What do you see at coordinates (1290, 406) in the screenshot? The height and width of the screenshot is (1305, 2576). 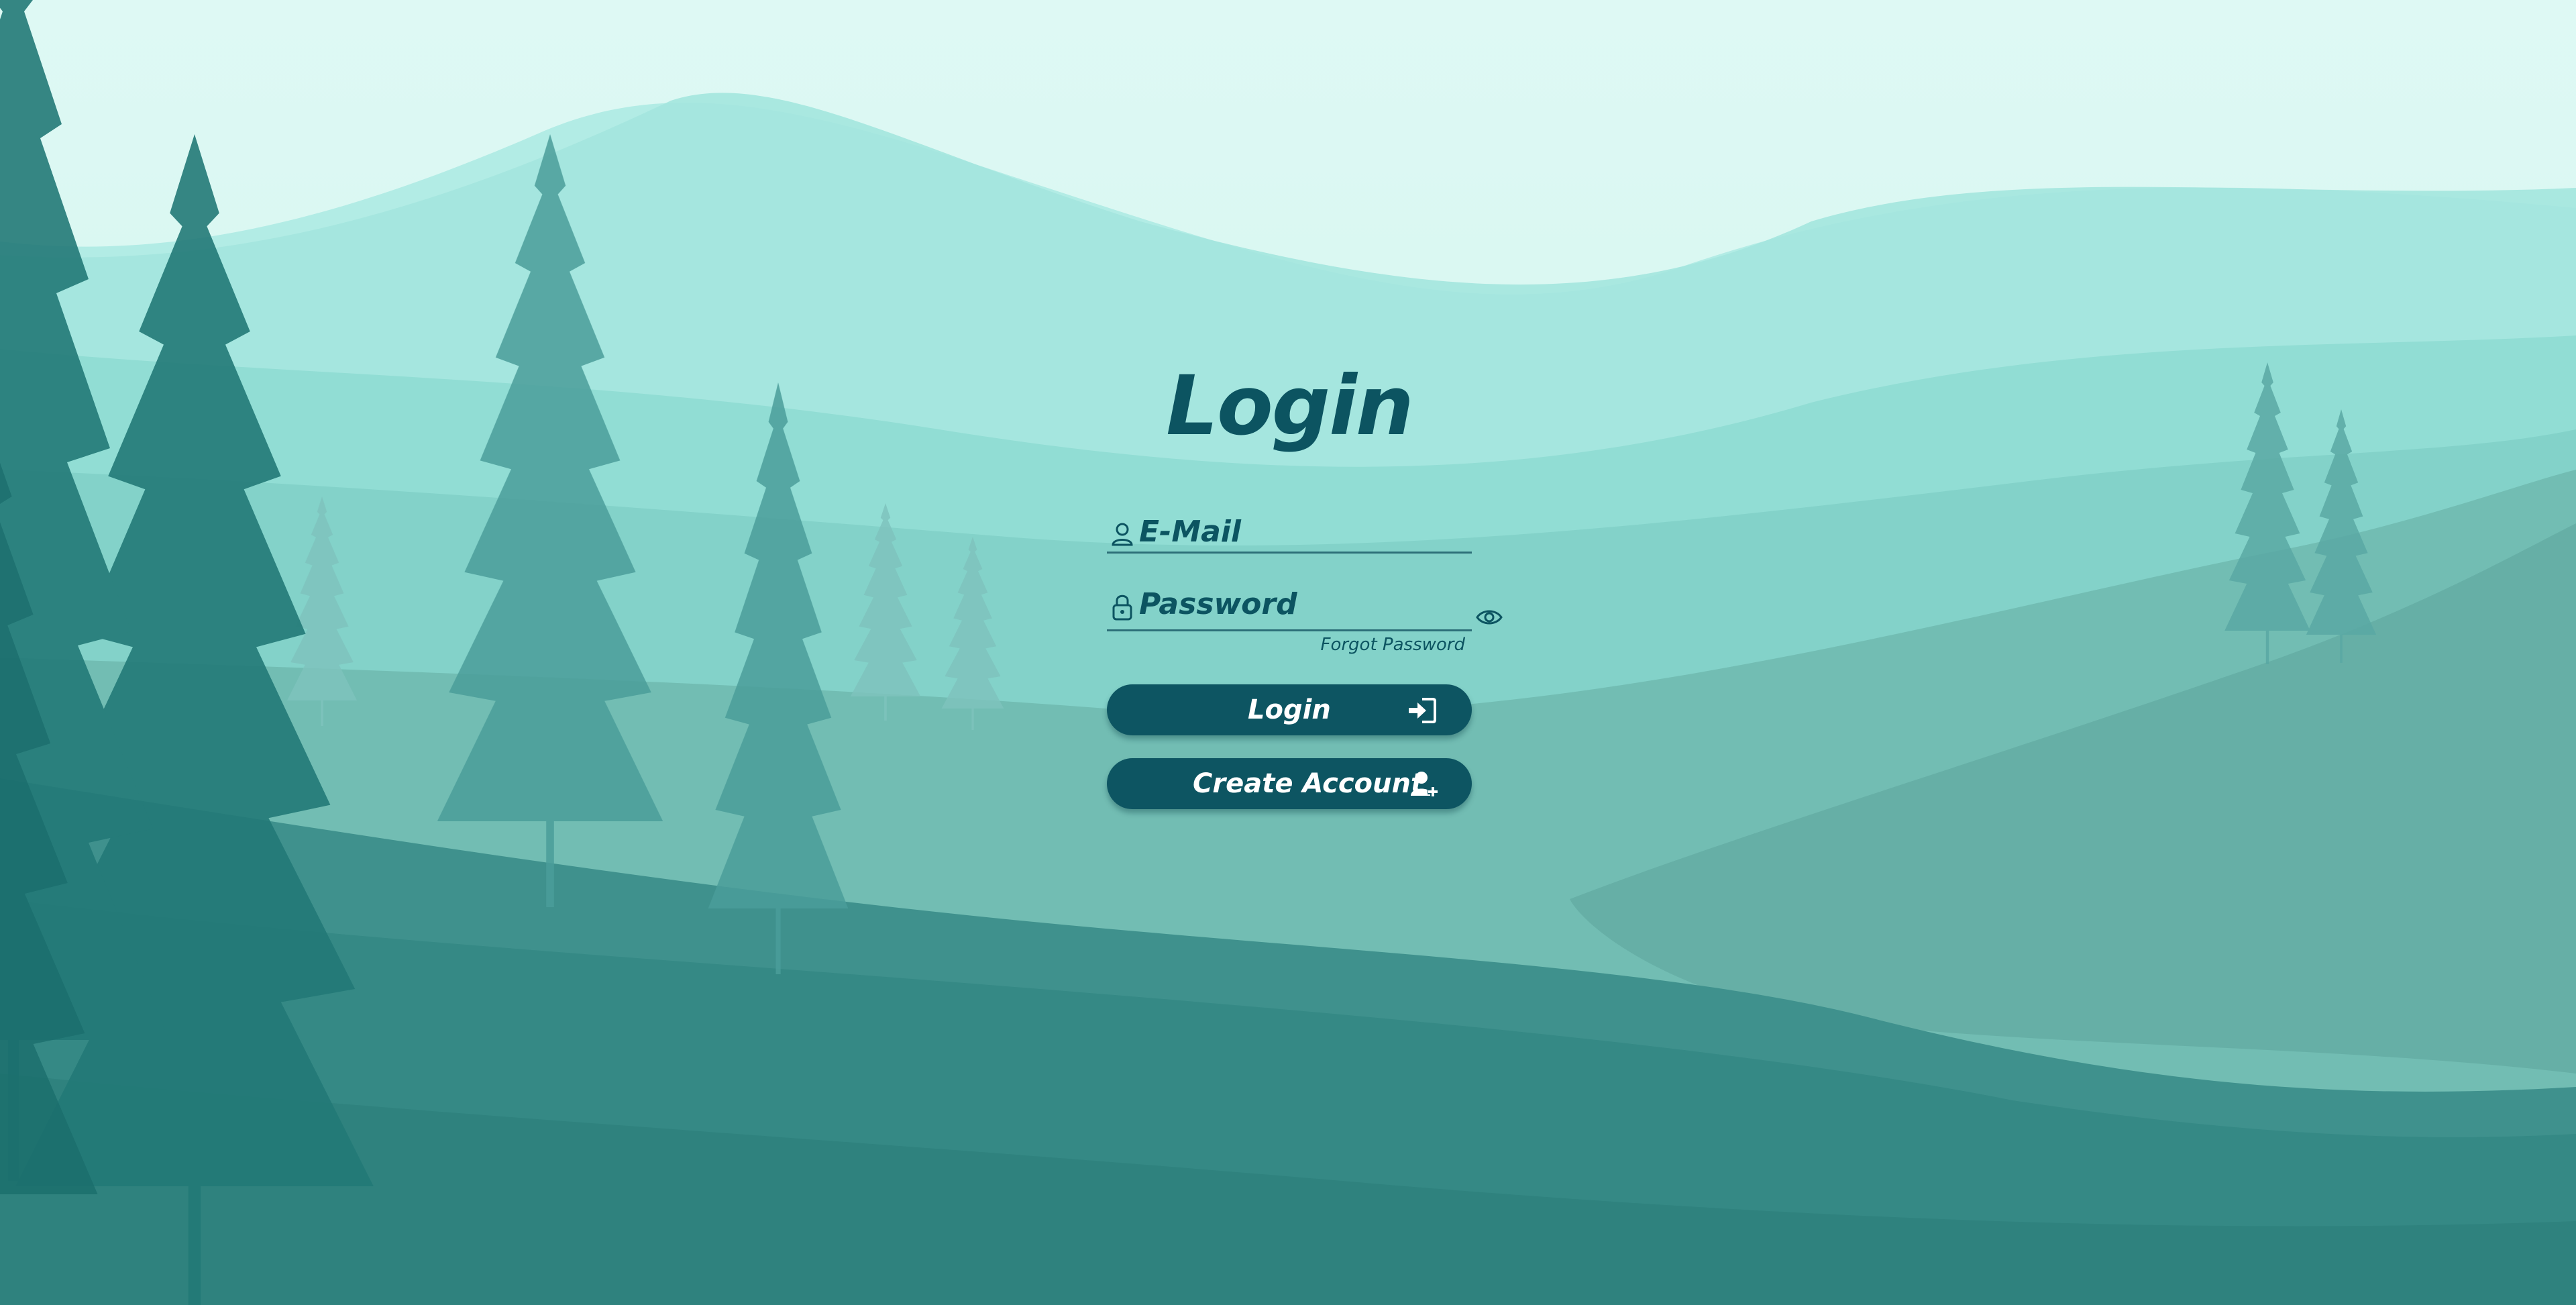 I see `page-title: Login` at bounding box center [1290, 406].